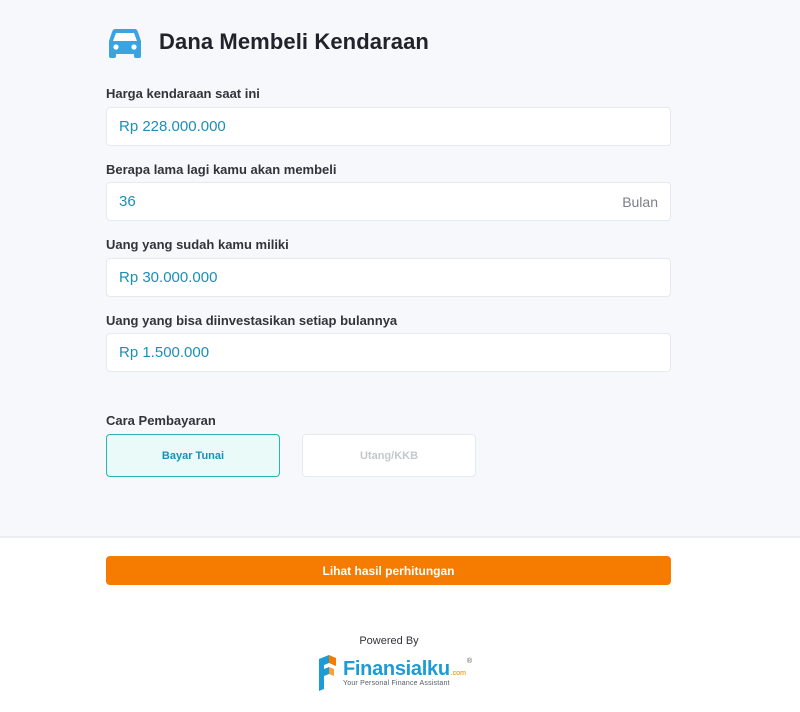 The width and height of the screenshot is (800, 712). What do you see at coordinates (458, 673) in the screenshot?
I see `brand-domain: .com` at bounding box center [458, 673].